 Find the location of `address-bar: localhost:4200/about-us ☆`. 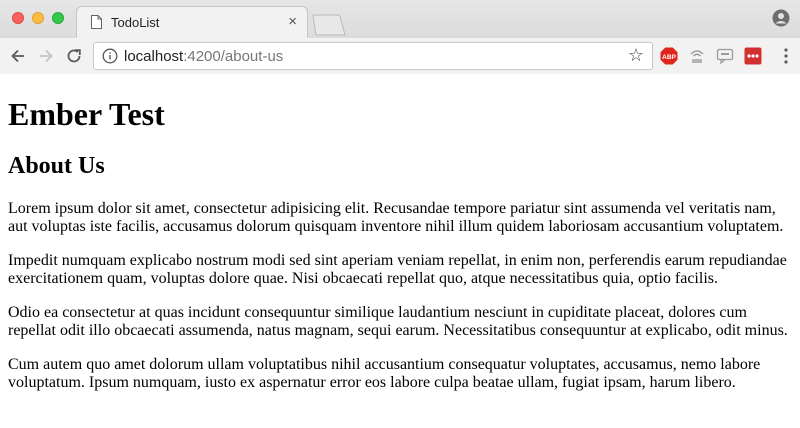

address-bar: localhost:4200/about-us ☆ is located at coordinates (373, 56).